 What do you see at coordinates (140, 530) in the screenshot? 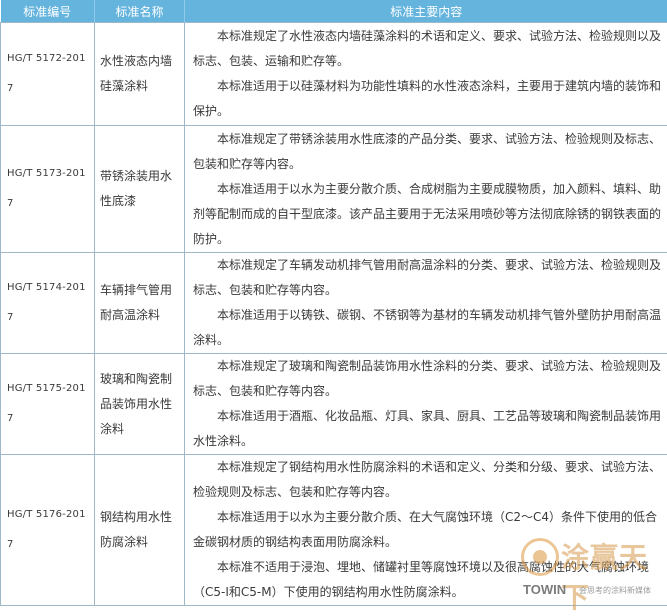
I see `standard-name: 钢结构用水性防腐涂料` at bounding box center [140, 530].